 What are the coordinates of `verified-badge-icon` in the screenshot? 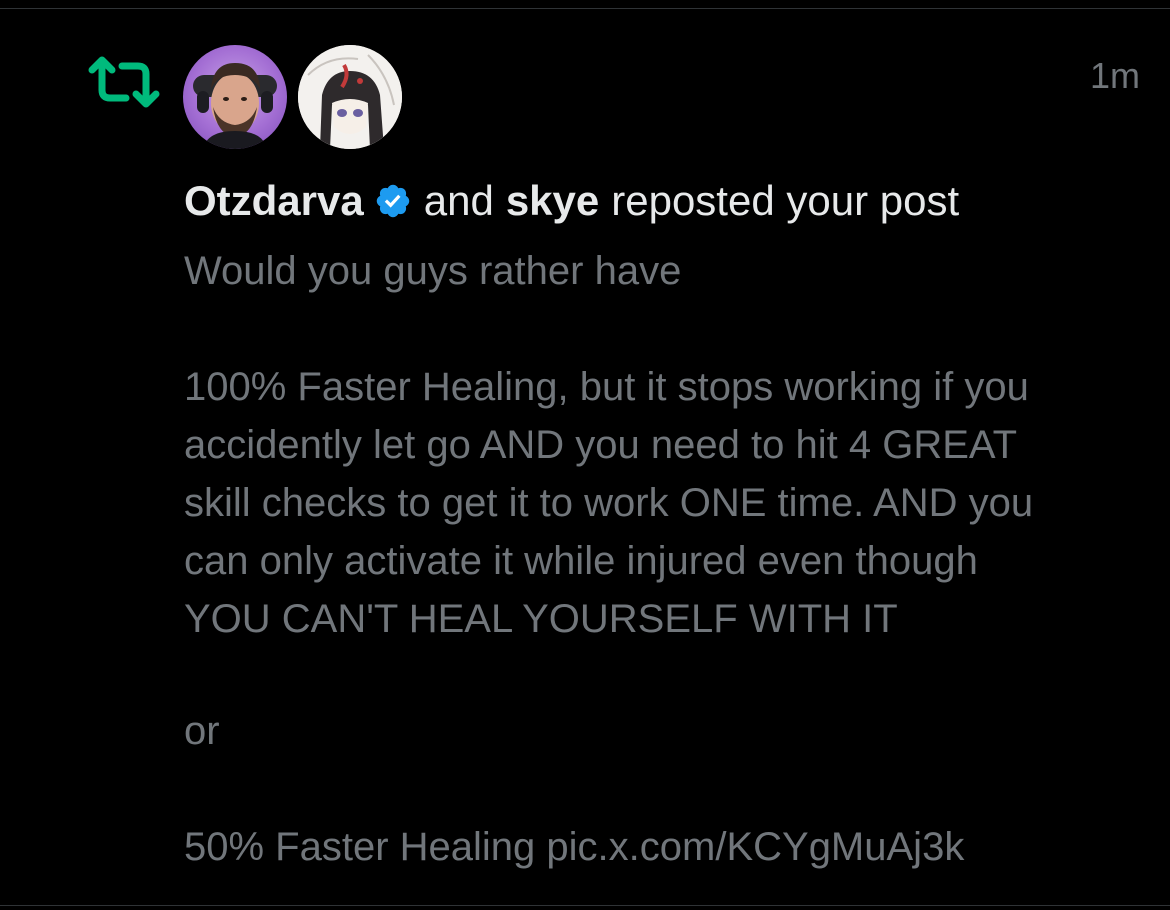 It's located at (392, 201).